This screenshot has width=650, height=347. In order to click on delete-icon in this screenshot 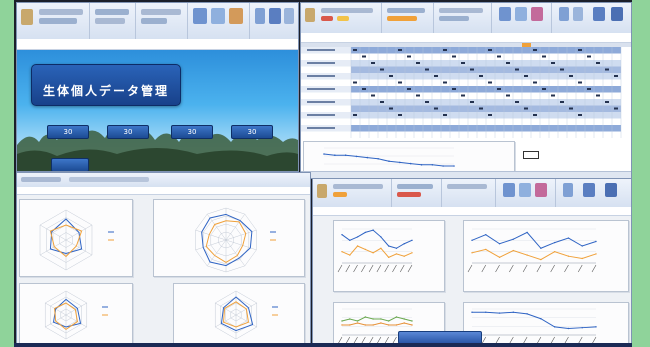, I will do `click(578, 14)`.